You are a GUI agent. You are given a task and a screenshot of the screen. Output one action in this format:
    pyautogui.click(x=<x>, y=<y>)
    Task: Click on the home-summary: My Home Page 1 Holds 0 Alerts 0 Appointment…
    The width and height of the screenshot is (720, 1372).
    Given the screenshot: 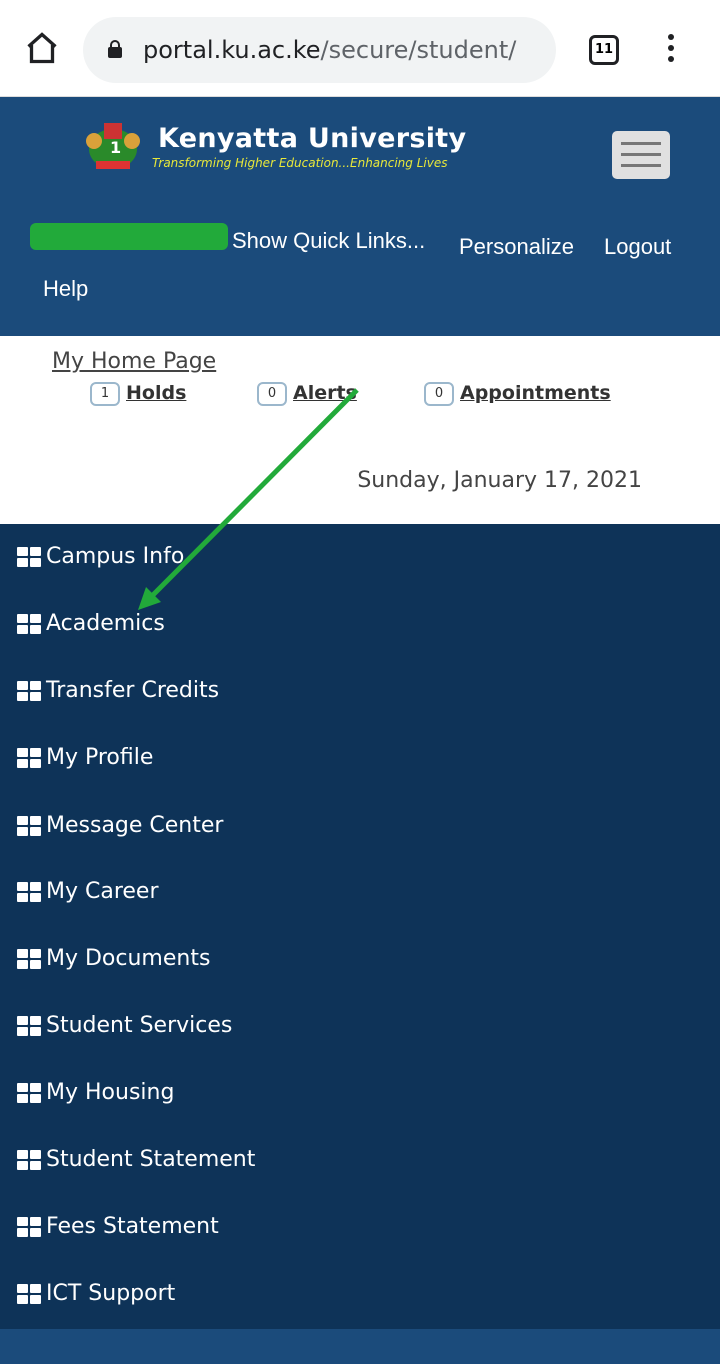 What is the action you would take?
    pyautogui.click(x=360, y=430)
    